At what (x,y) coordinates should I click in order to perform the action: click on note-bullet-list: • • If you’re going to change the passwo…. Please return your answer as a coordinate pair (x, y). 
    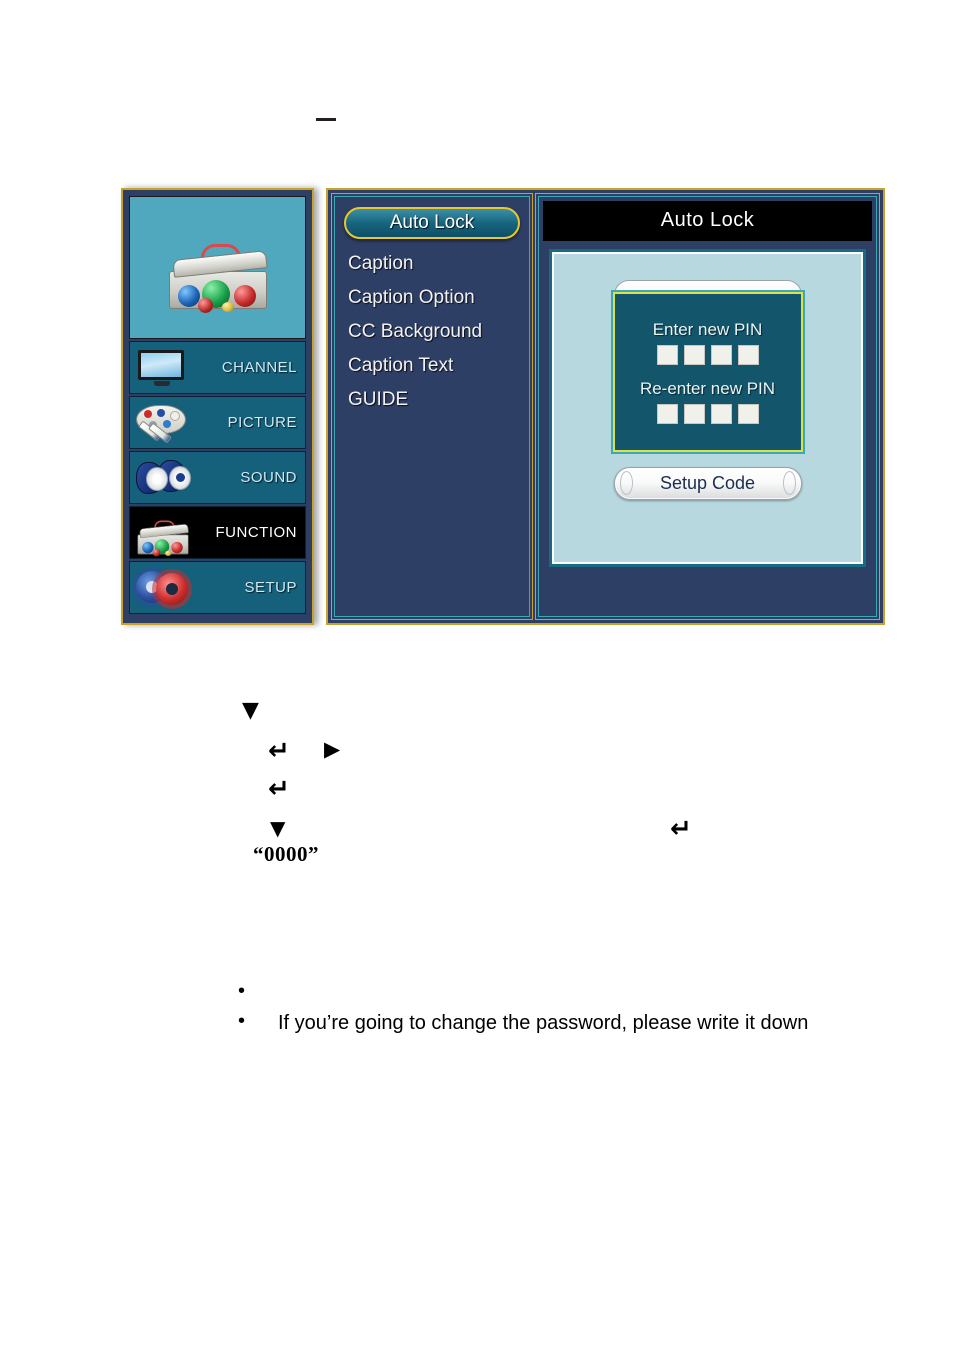
    Looking at the image, I should click on (583, 1008).